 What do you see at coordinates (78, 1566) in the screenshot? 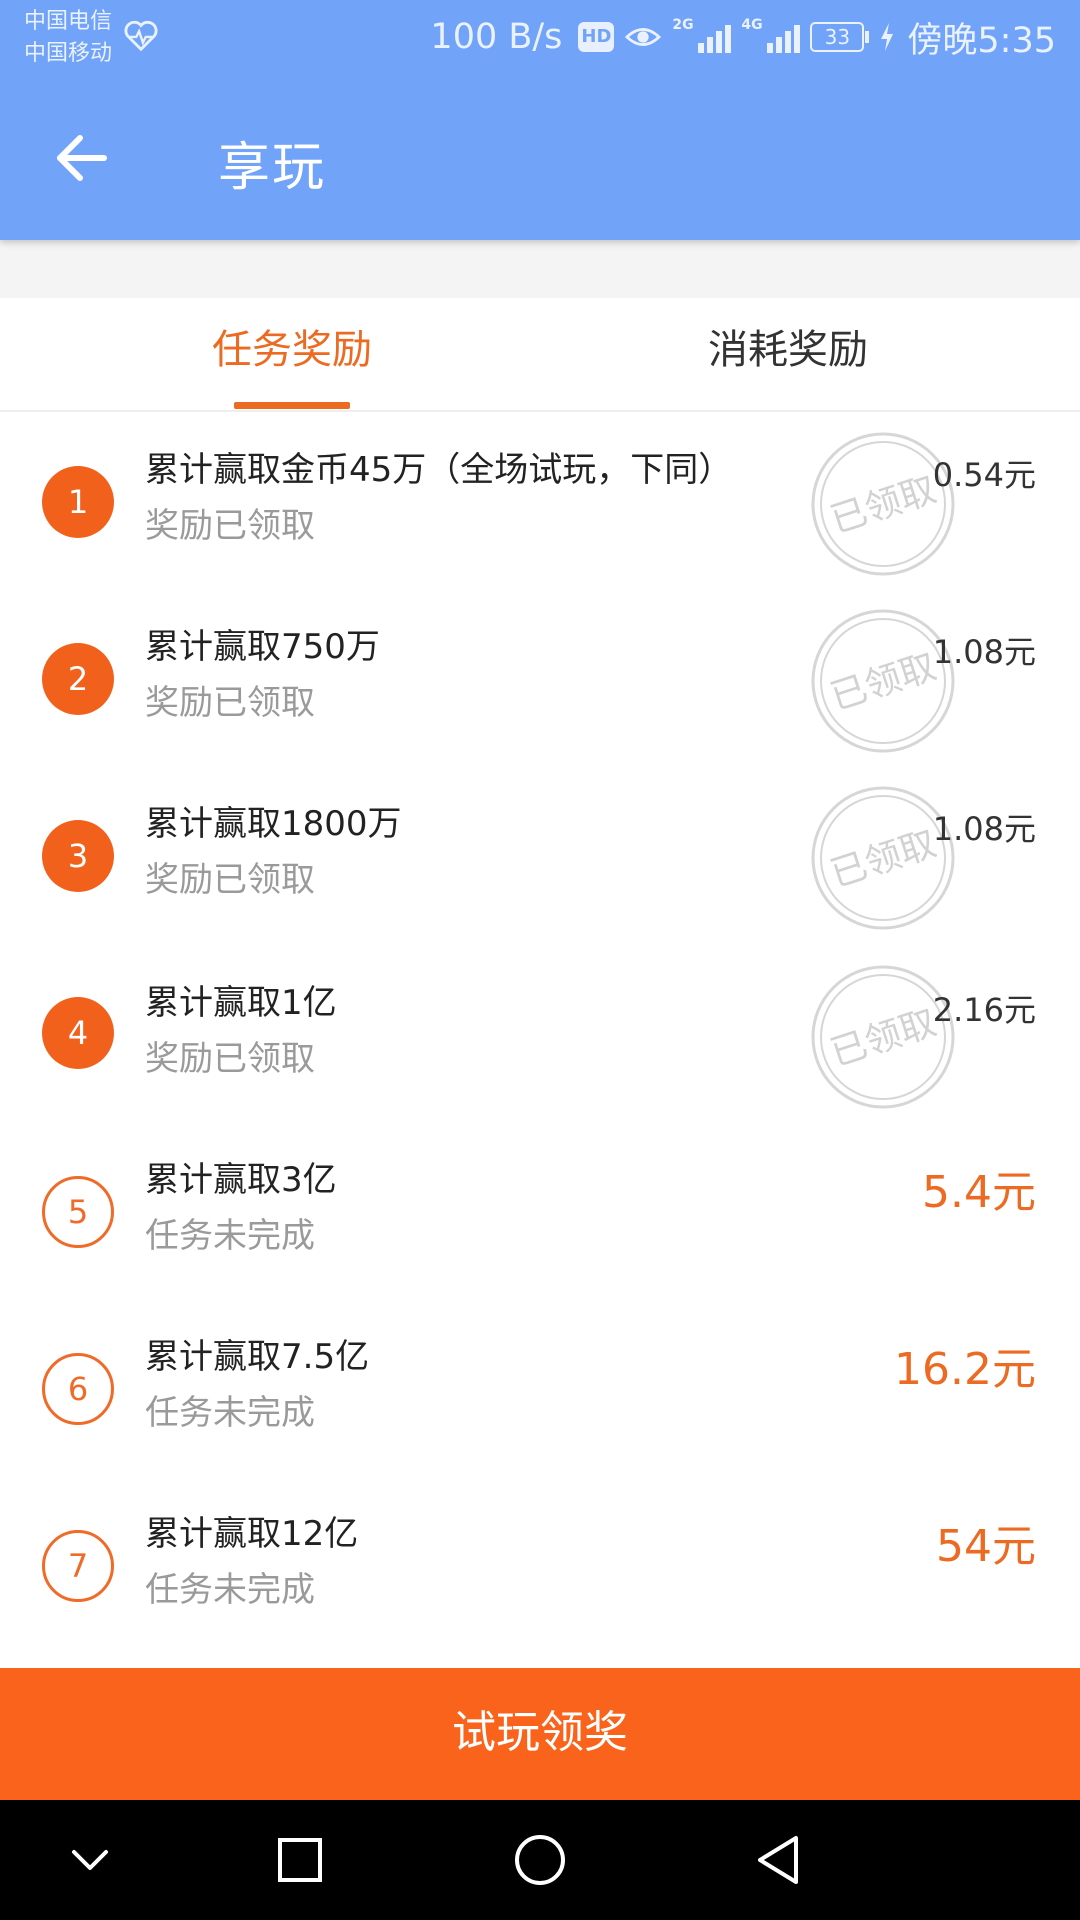
I see `task-number-badge: 7` at bounding box center [78, 1566].